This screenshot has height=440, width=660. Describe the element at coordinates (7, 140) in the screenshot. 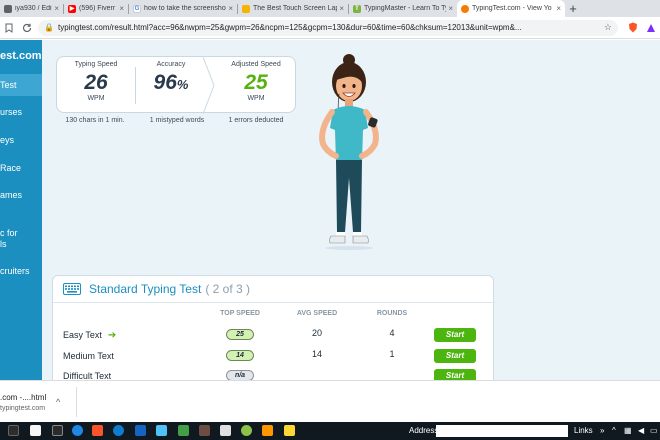

I see `sidebar-item-keys: eys` at that location.